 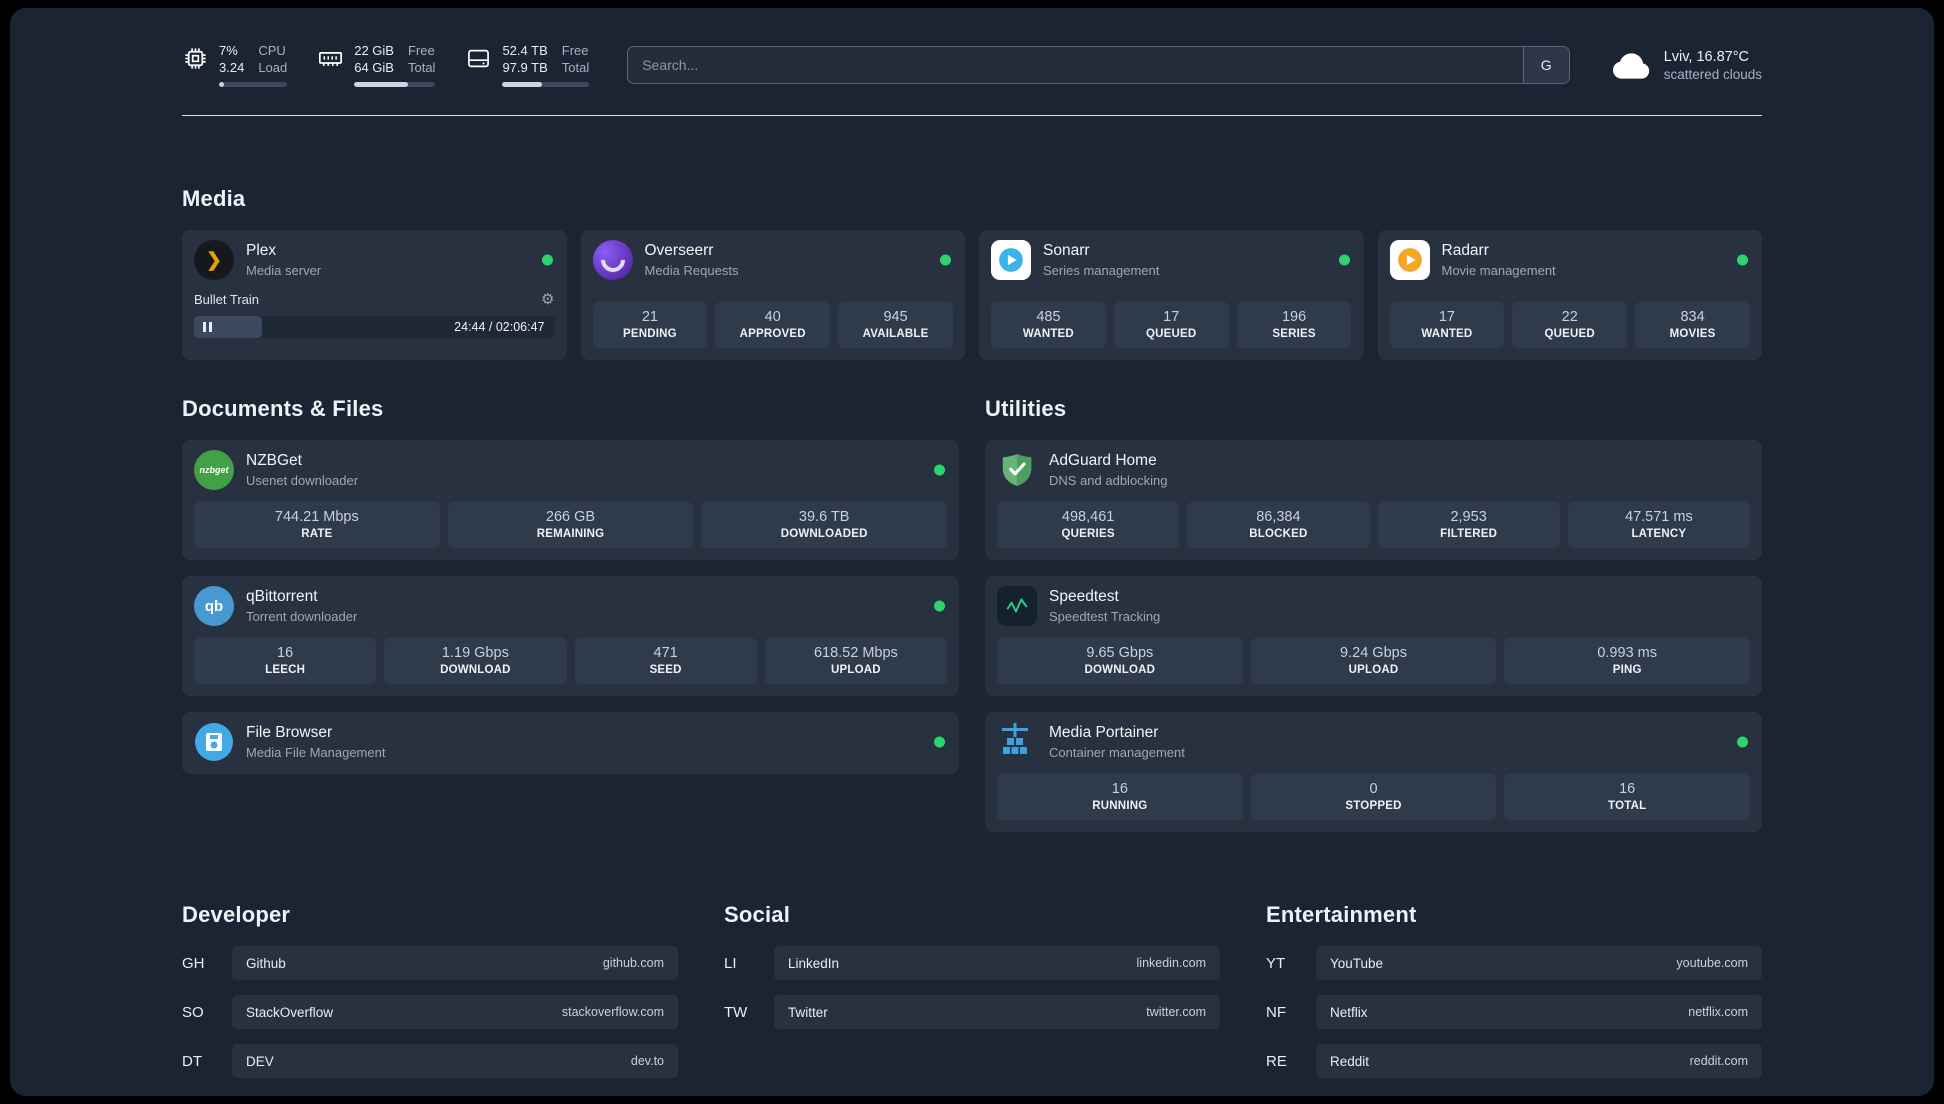 What do you see at coordinates (1117, 752) in the screenshot?
I see `service-subtitle: Container management` at bounding box center [1117, 752].